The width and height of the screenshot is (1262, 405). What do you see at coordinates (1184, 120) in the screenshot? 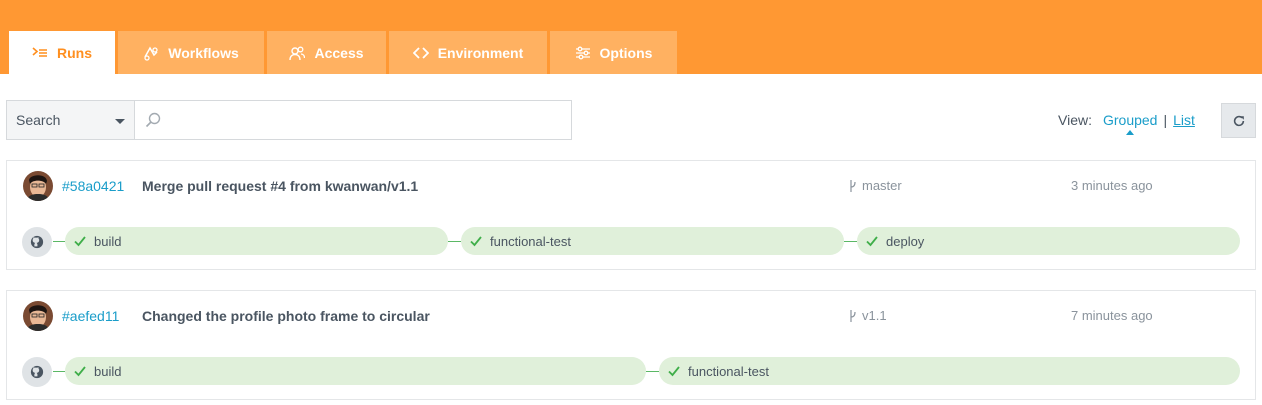
I see `view-list-link: List` at bounding box center [1184, 120].